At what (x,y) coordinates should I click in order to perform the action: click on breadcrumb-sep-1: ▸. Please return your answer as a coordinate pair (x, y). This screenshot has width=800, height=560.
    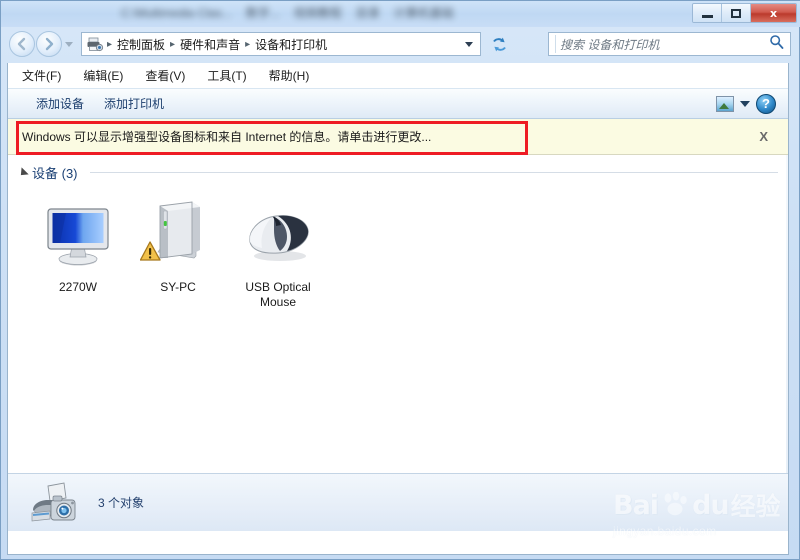
    Looking at the image, I should click on (173, 44).